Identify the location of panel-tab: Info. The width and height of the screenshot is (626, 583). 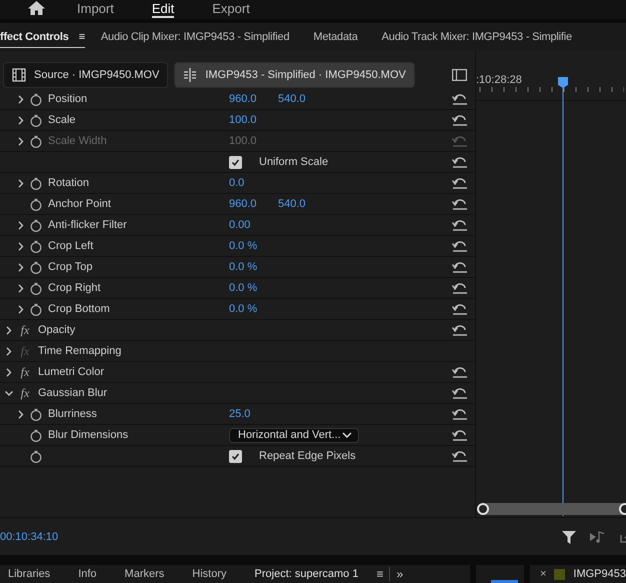
(87, 574).